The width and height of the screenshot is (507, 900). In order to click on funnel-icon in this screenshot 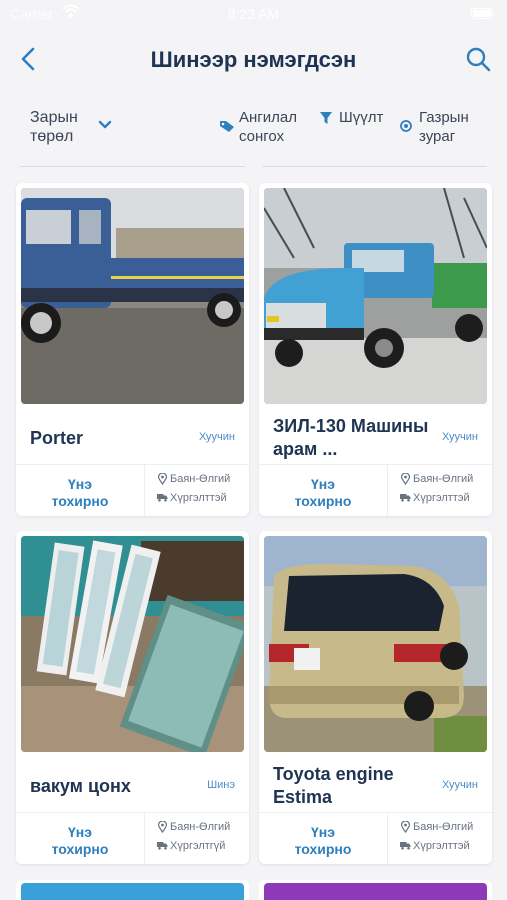, I will do `click(326, 118)`.